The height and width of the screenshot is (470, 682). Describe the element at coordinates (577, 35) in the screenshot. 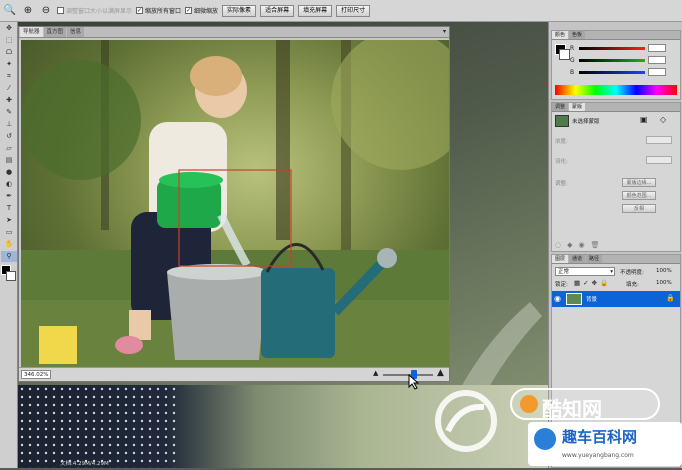

I see `tab-swatches: 色板` at that location.